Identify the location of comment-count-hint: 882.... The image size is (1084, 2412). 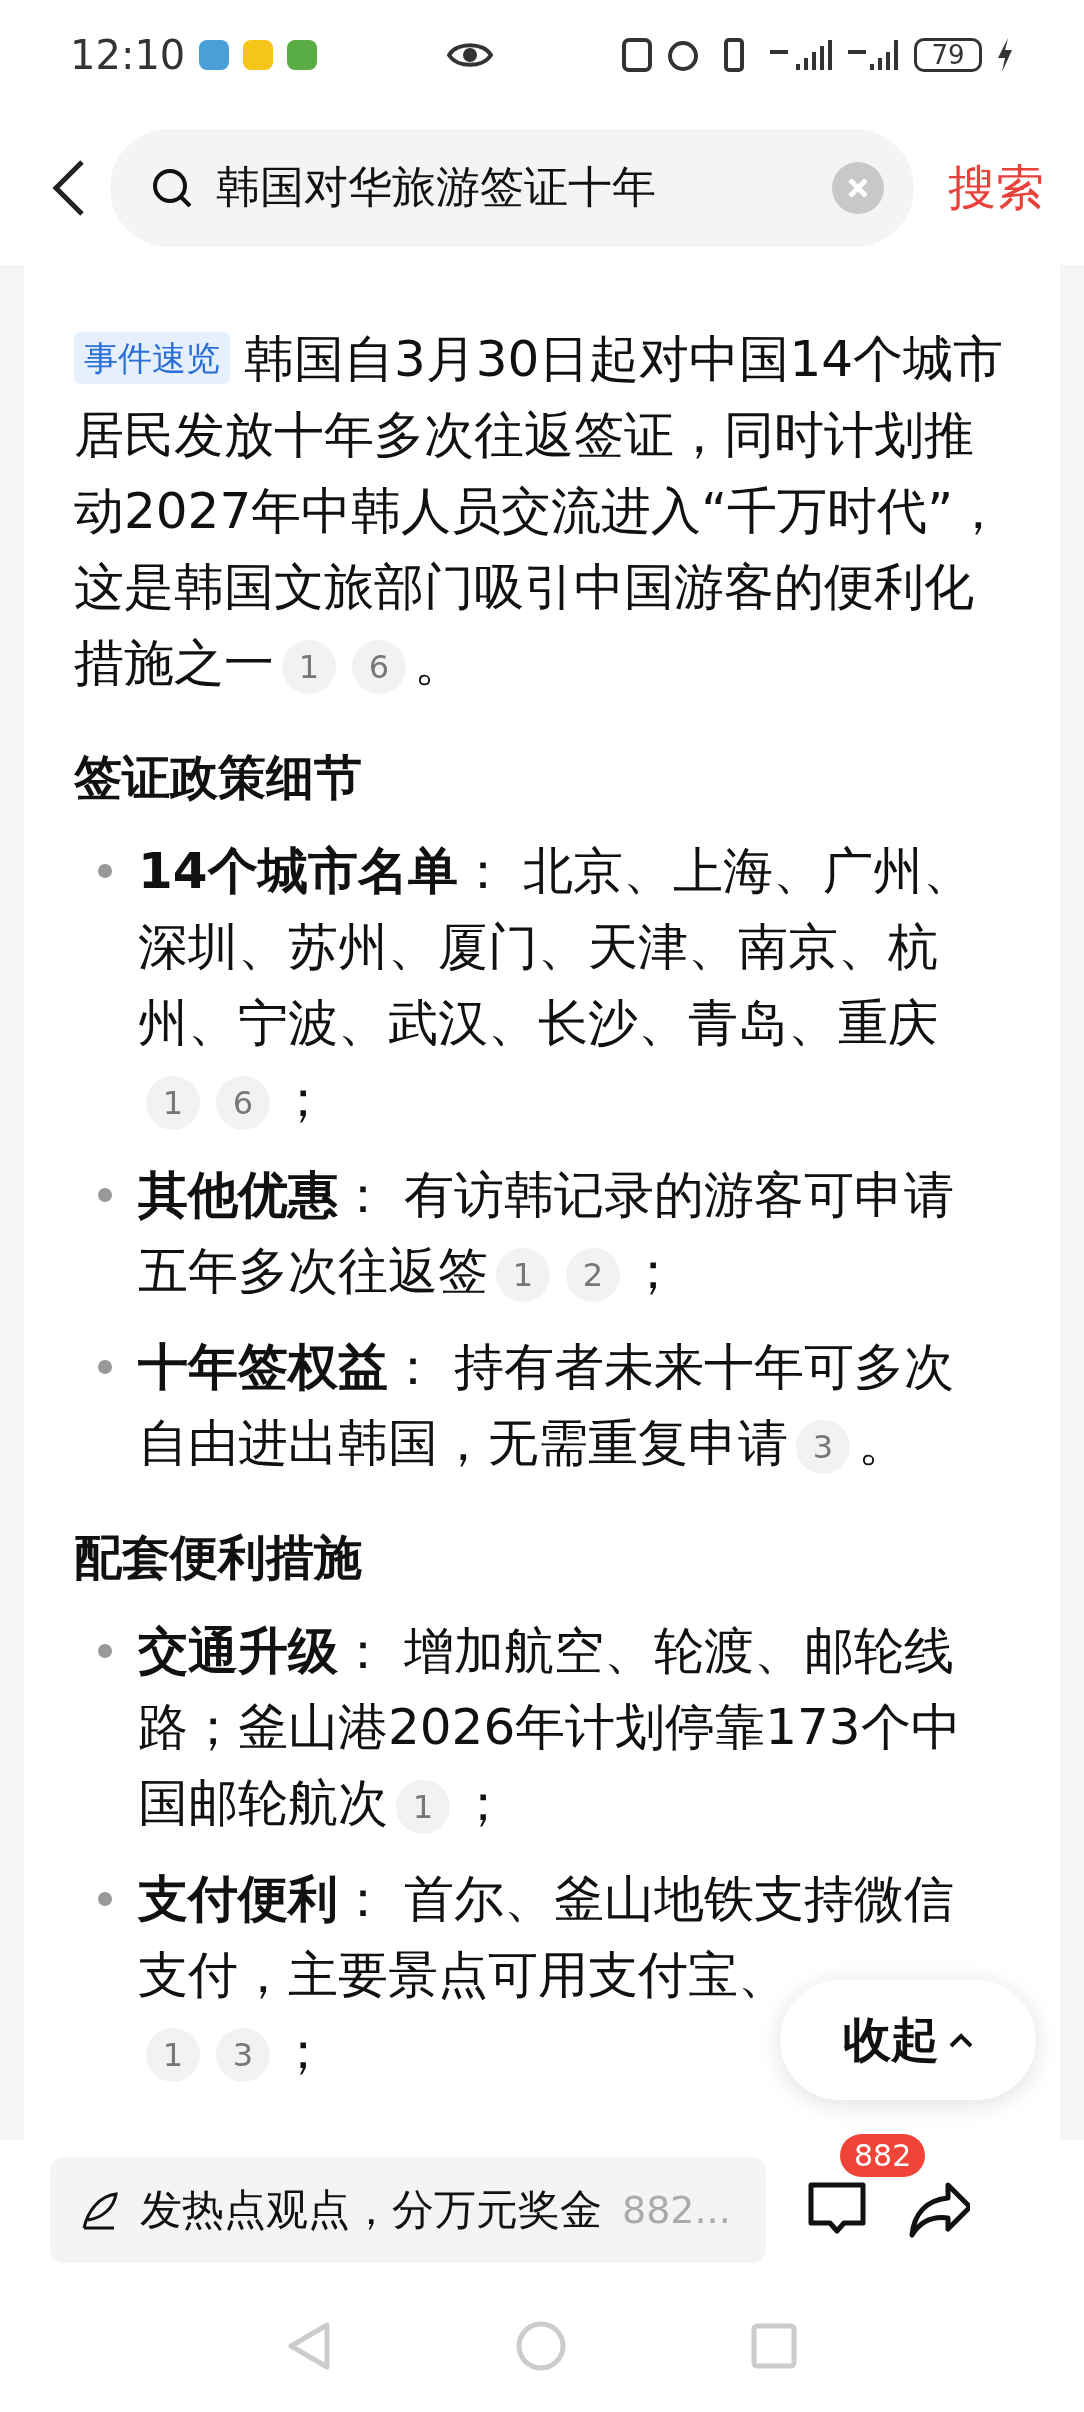
(676, 2210).